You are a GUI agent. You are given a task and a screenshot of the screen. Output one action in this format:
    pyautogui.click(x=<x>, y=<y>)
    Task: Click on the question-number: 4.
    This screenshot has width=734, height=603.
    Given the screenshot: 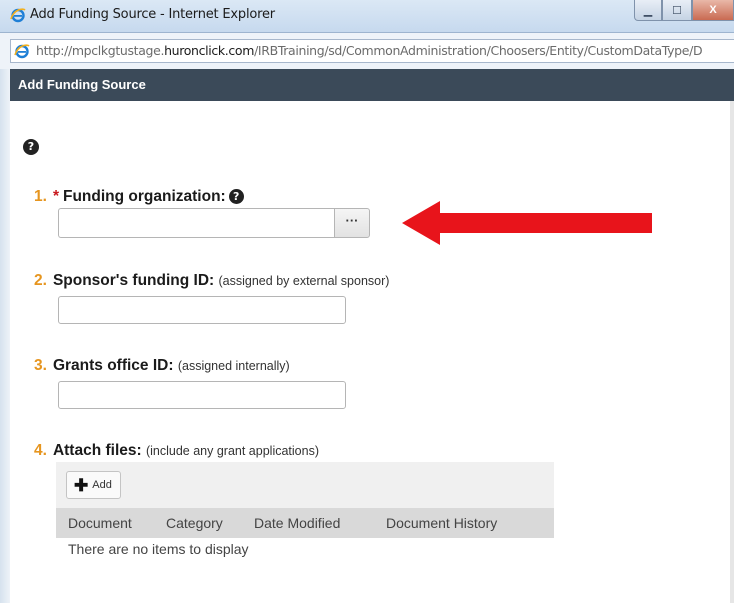 What is the action you would take?
    pyautogui.click(x=40, y=450)
    